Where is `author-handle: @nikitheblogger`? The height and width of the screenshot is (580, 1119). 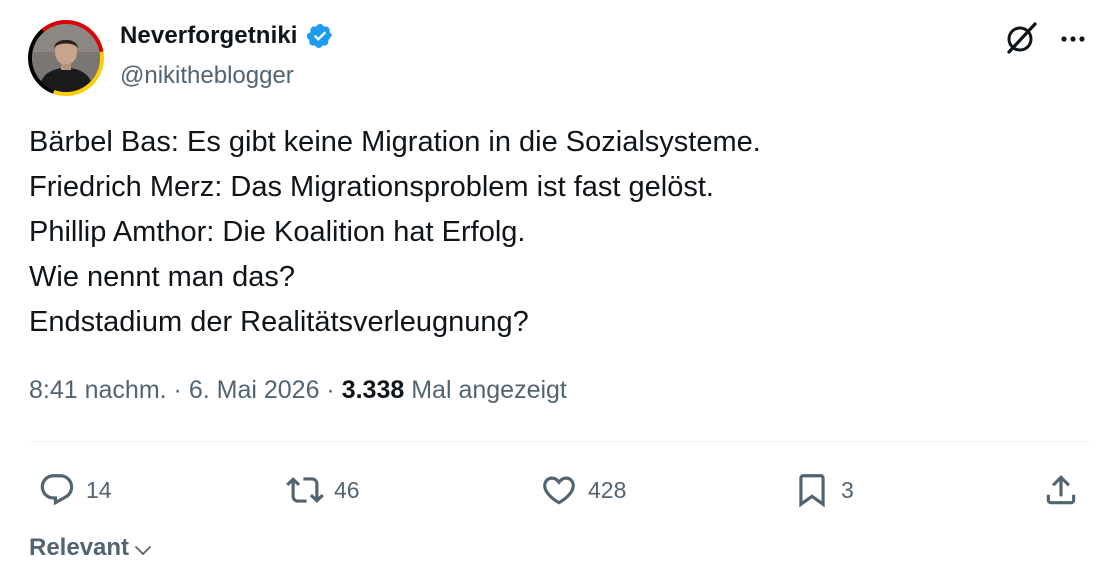
author-handle: @nikitheblogger is located at coordinates (207, 76).